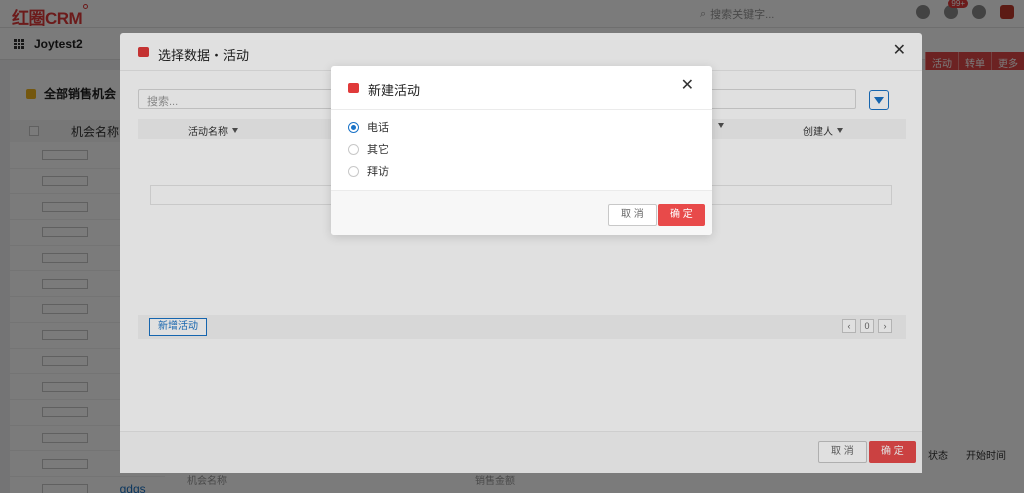 This screenshot has width=1024, height=493. What do you see at coordinates (378, 150) in the screenshot?
I see `radio-label: 其它` at bounding box center [378, 150].